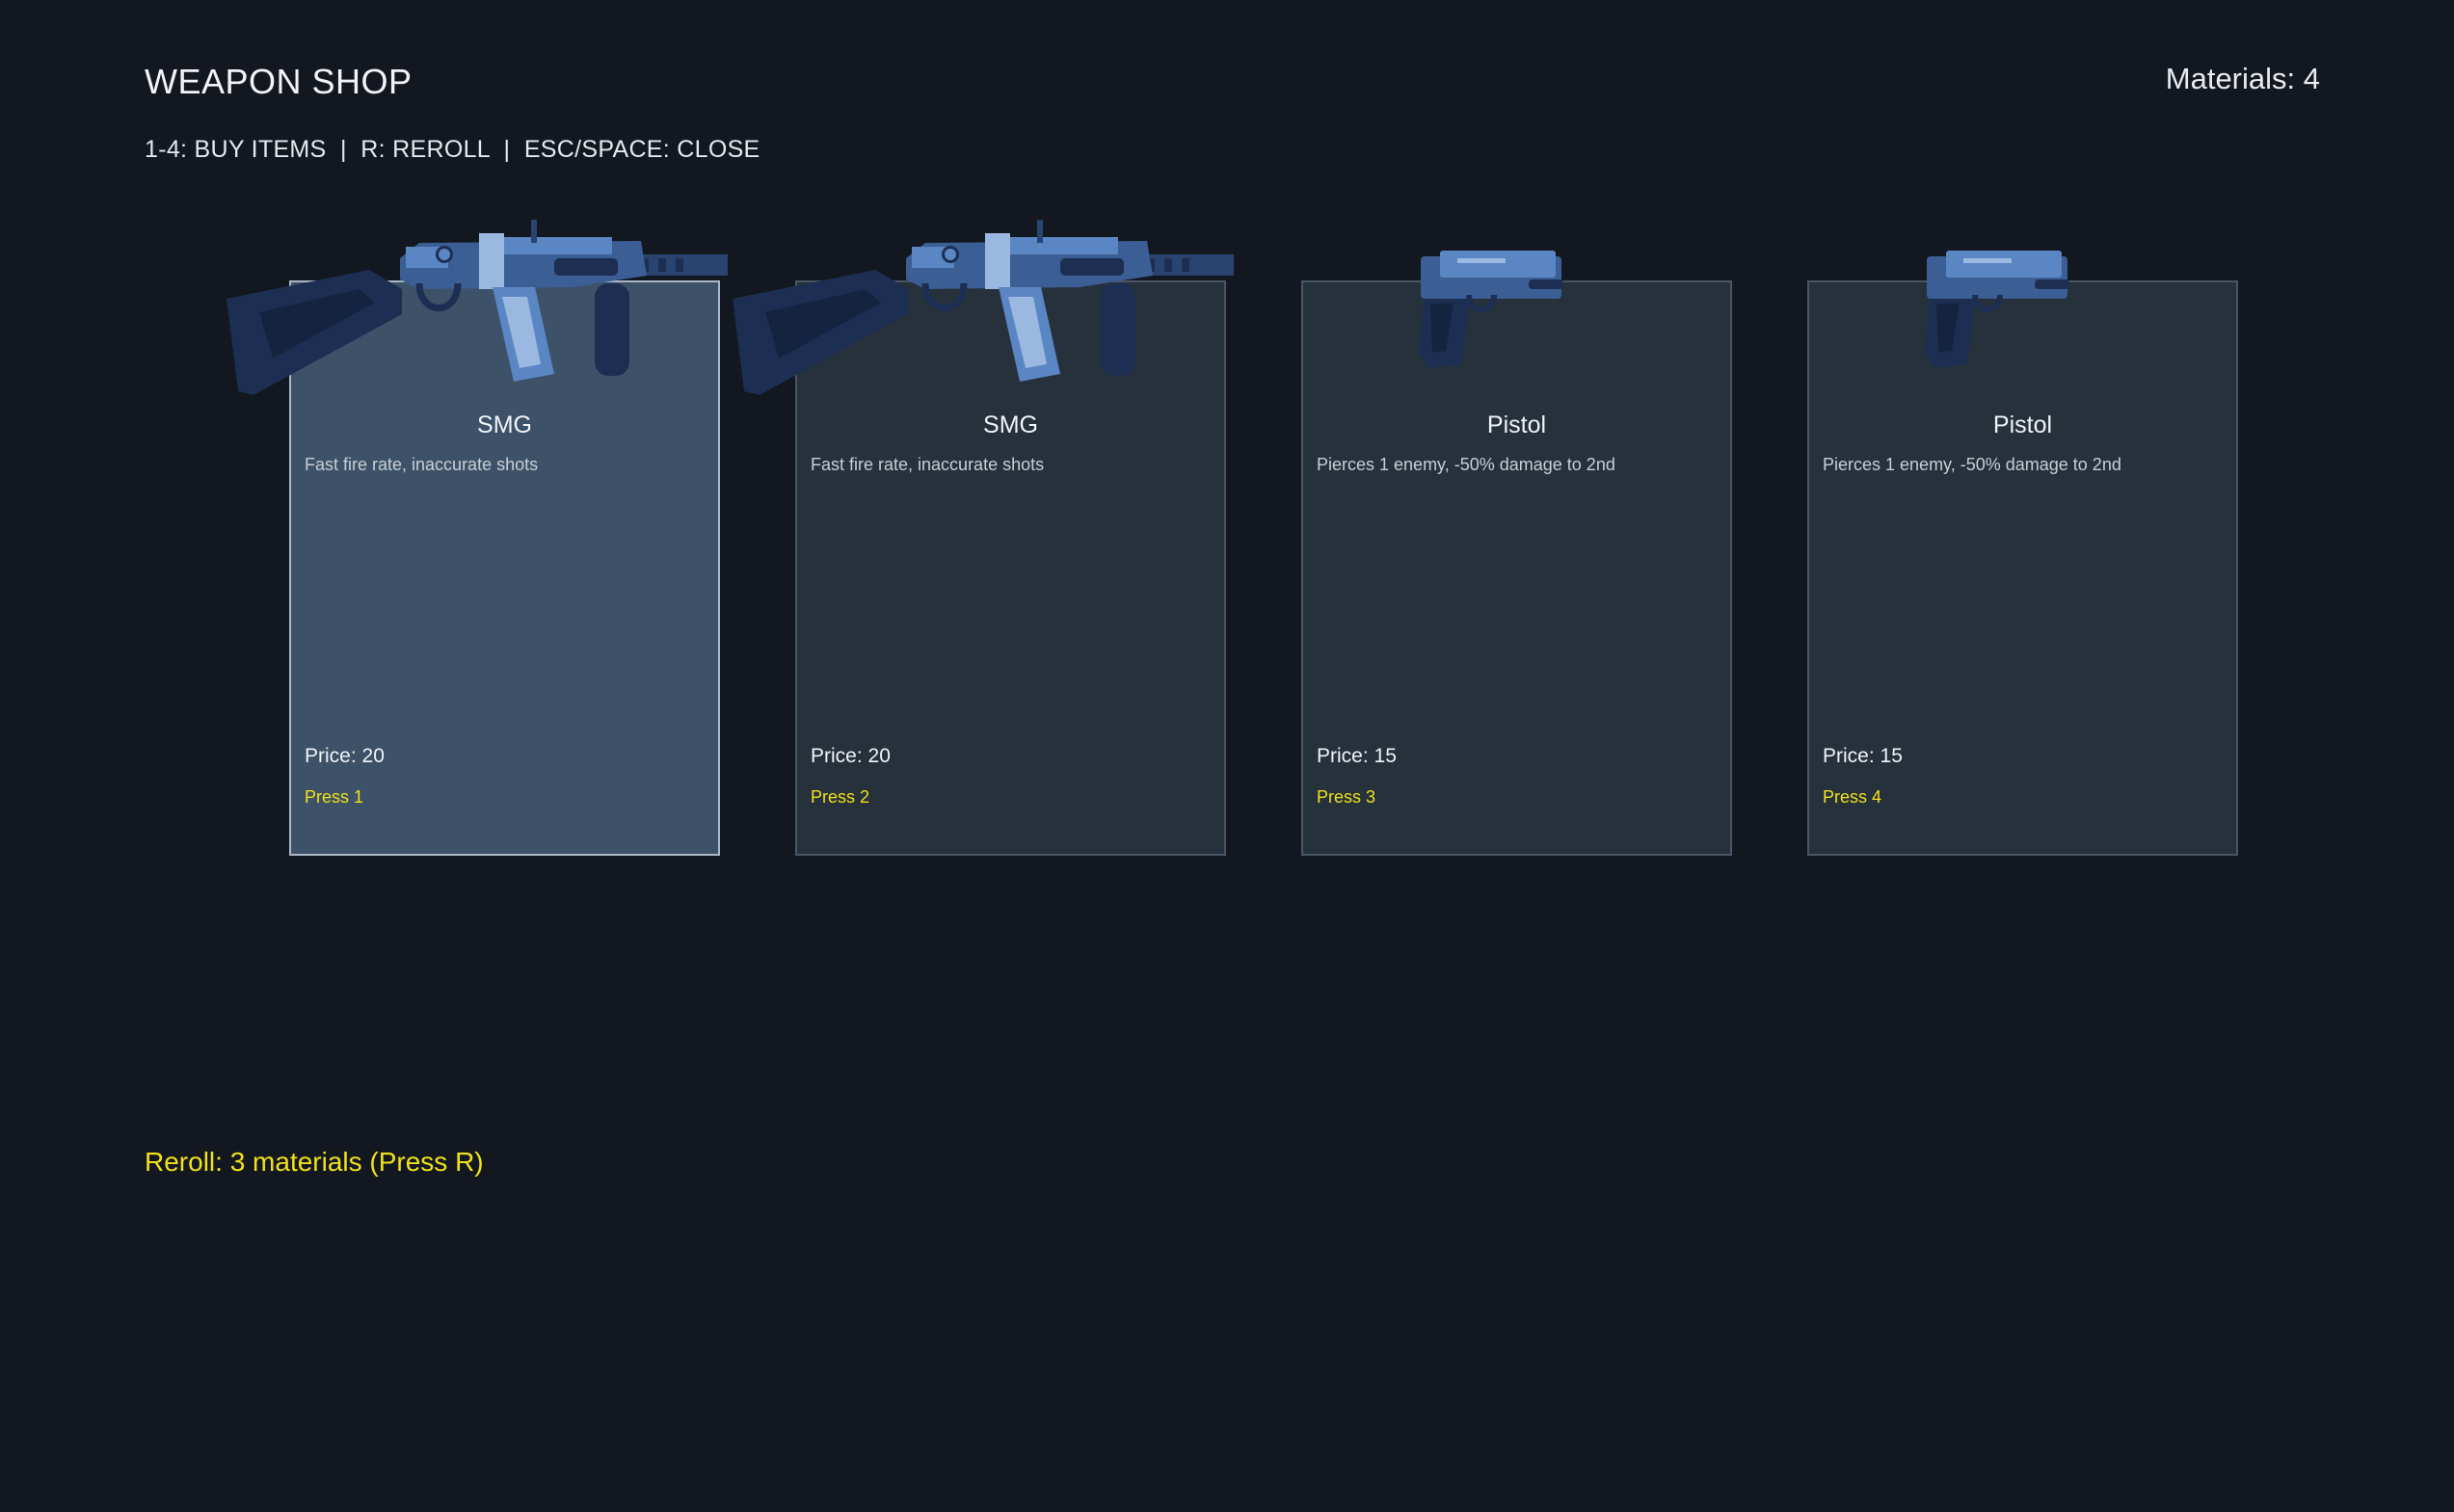 Image resolution: width=2454 pixels, height=1512 pixels. I want to click on item-key-hint: Press 4, so click(1853, 797).